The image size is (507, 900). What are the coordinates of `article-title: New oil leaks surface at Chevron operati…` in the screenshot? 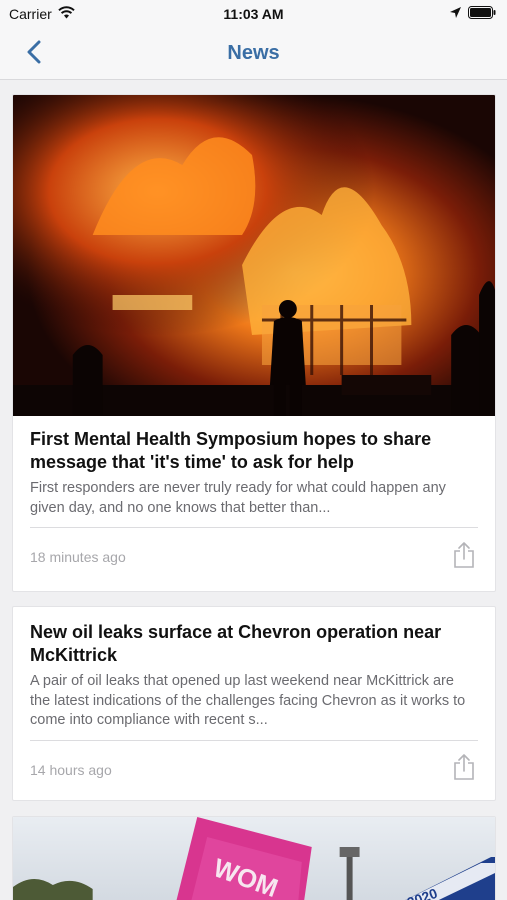 It's located at (254, 644).